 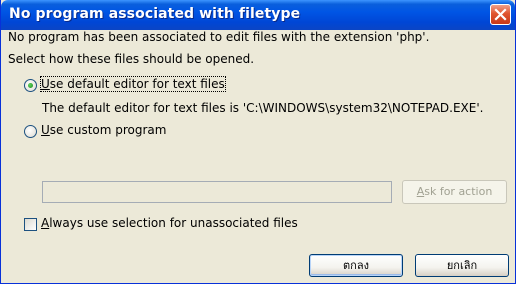 I want to click on ask-for-action-button: Ask for action, so click(x=454, y=192).